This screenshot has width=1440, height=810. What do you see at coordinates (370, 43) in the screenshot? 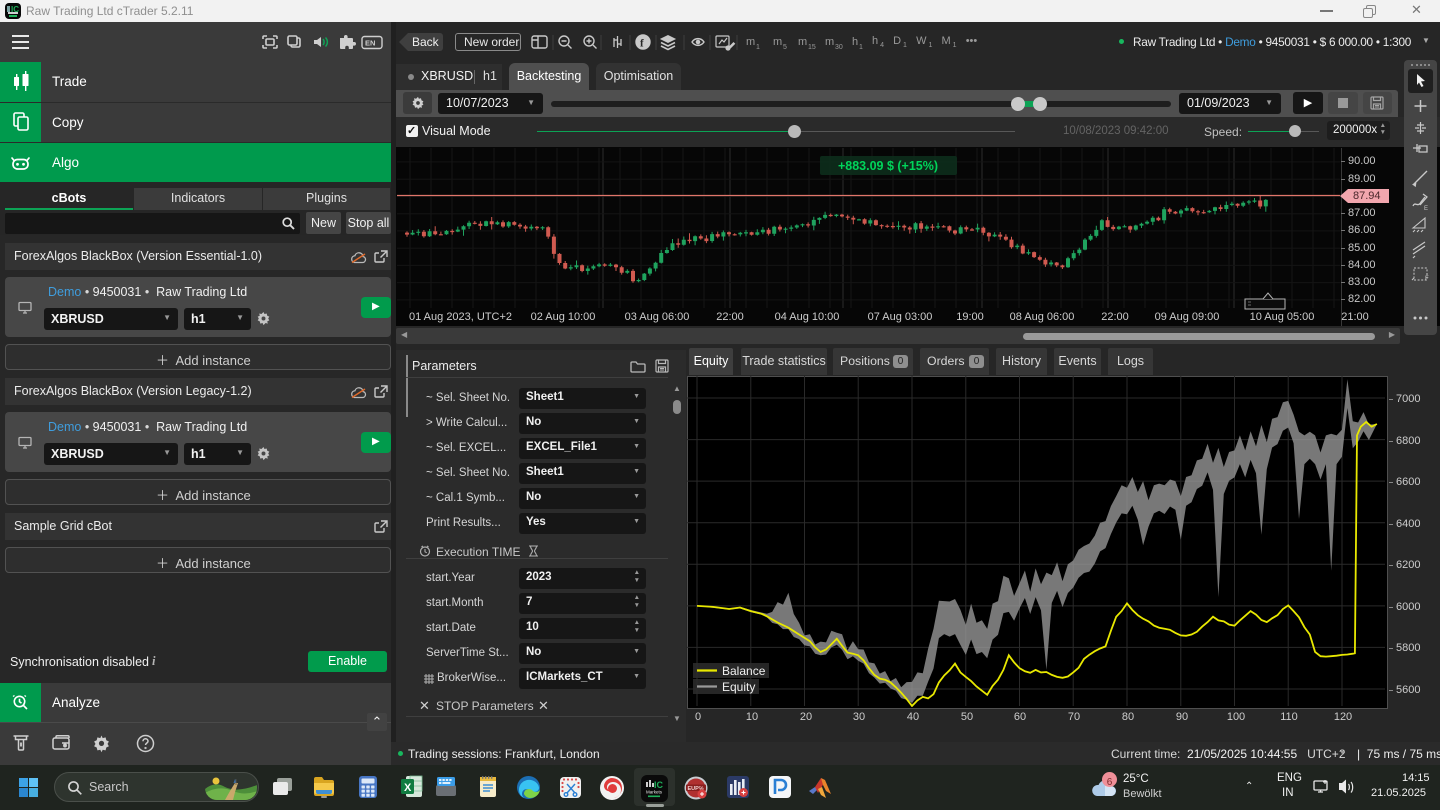
I see `svg-text: EN` at bounding box center [370, 43].